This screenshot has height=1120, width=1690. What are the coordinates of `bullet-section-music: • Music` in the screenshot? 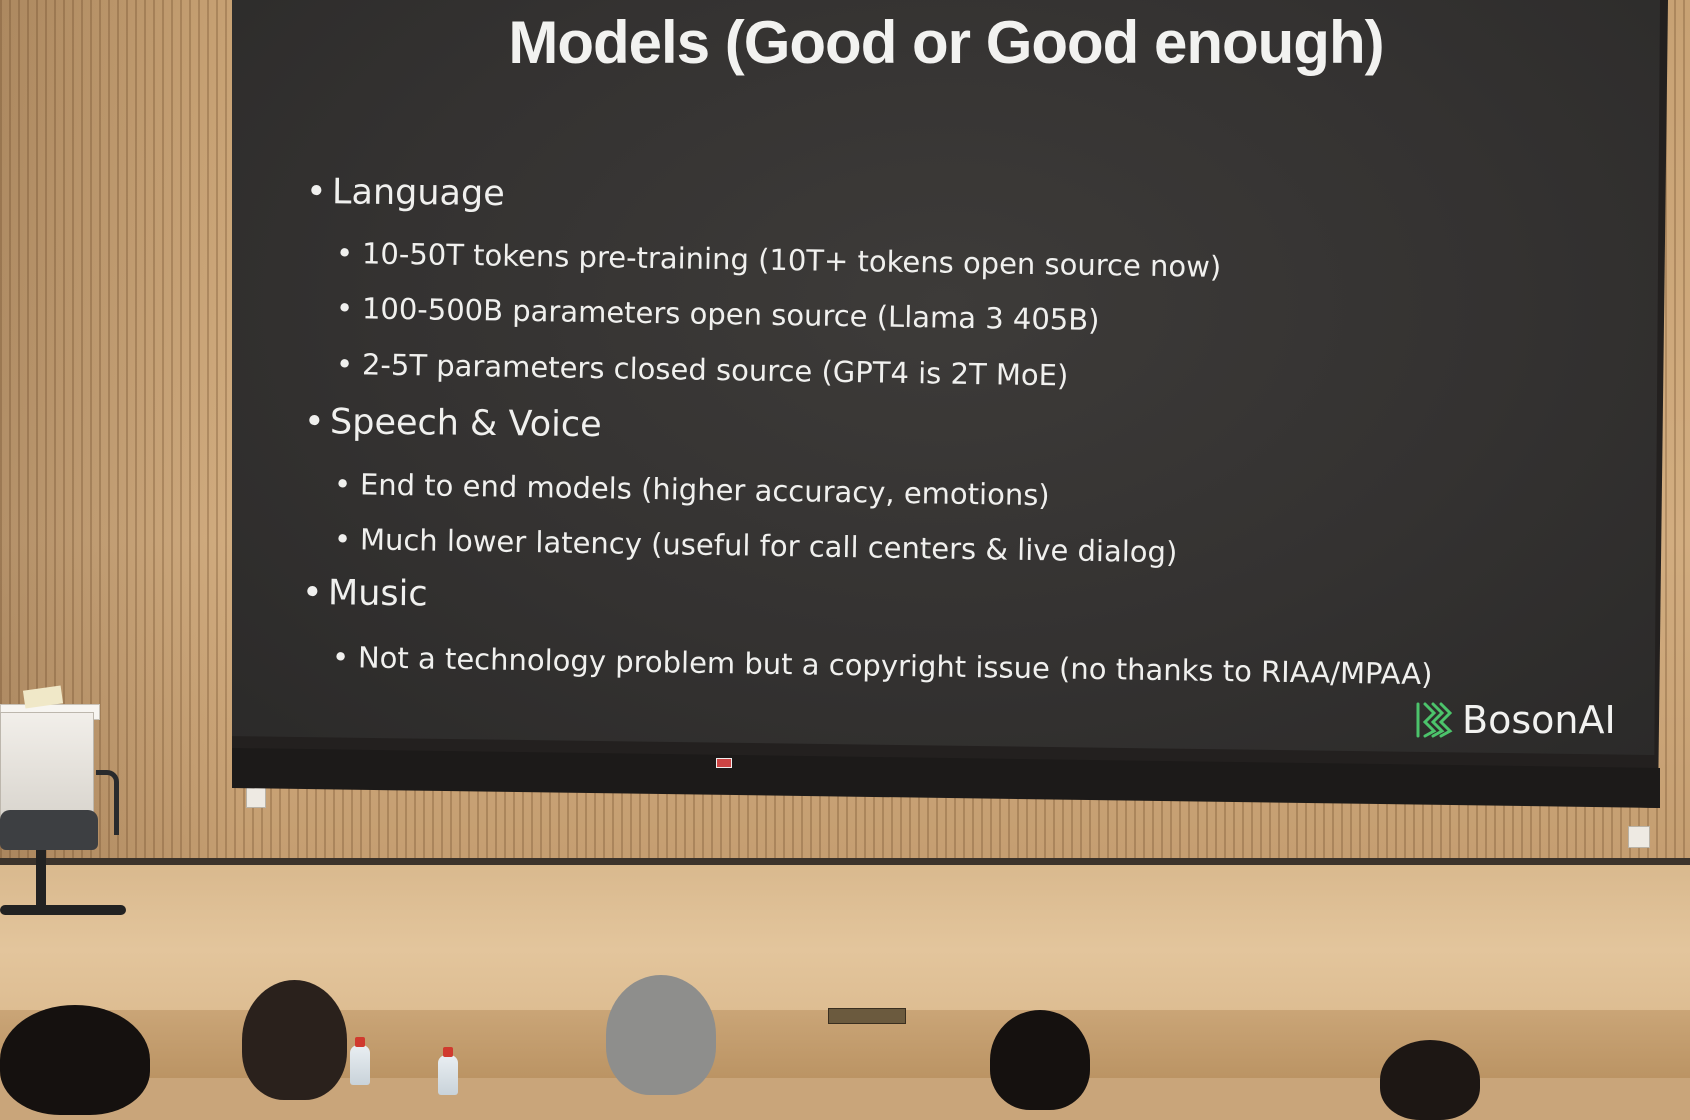 It's located at (365, 593).